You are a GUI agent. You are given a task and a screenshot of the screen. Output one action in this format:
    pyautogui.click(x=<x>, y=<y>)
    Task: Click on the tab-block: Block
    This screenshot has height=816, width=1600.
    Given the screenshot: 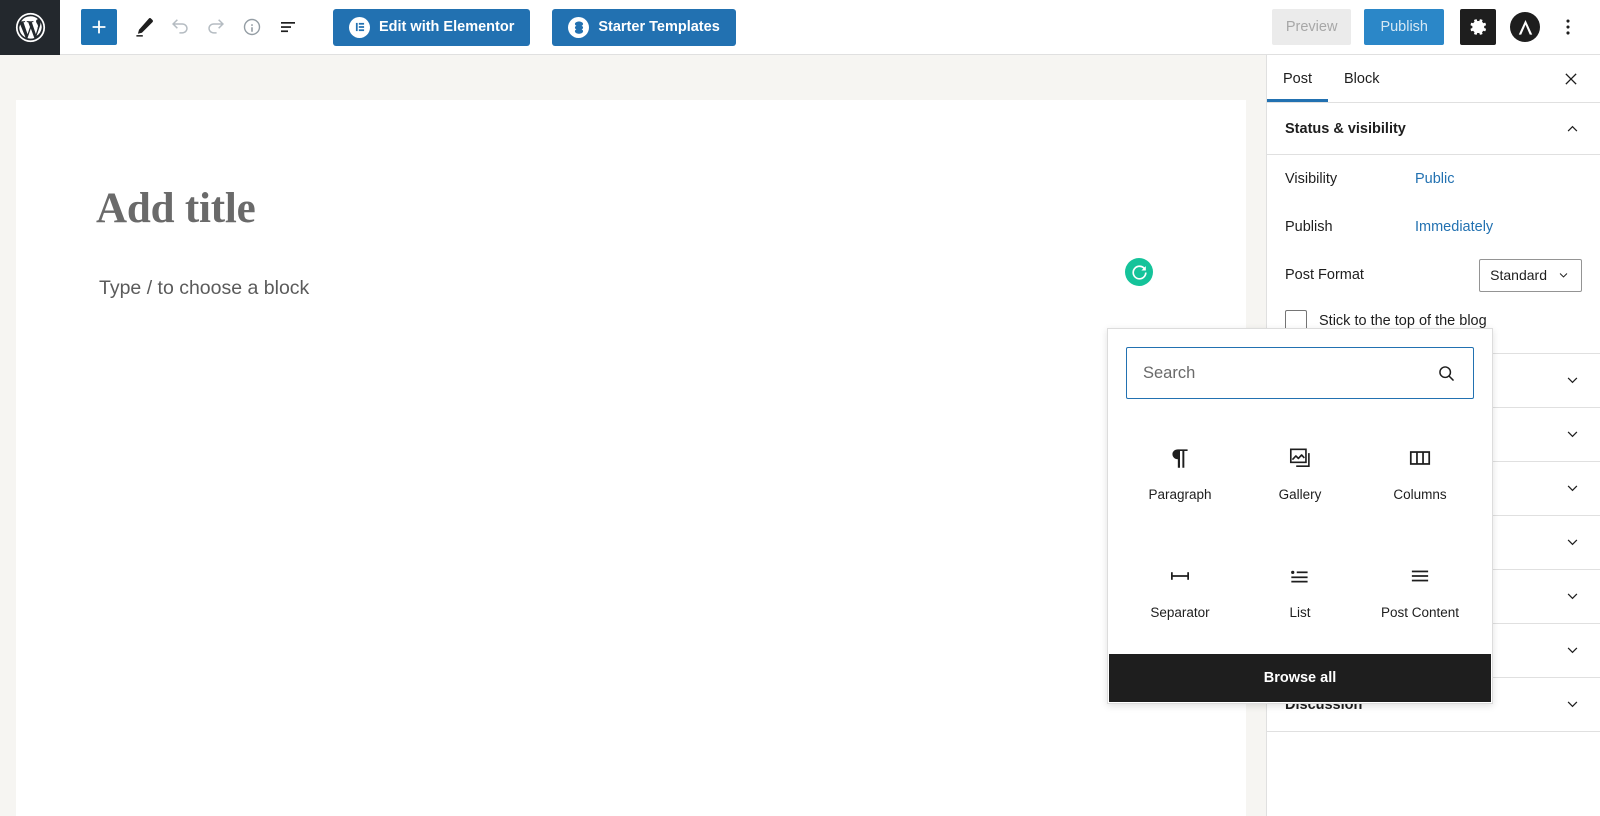 What is the action you would take?
    pyautogui.click(x=1361, y=79)
    